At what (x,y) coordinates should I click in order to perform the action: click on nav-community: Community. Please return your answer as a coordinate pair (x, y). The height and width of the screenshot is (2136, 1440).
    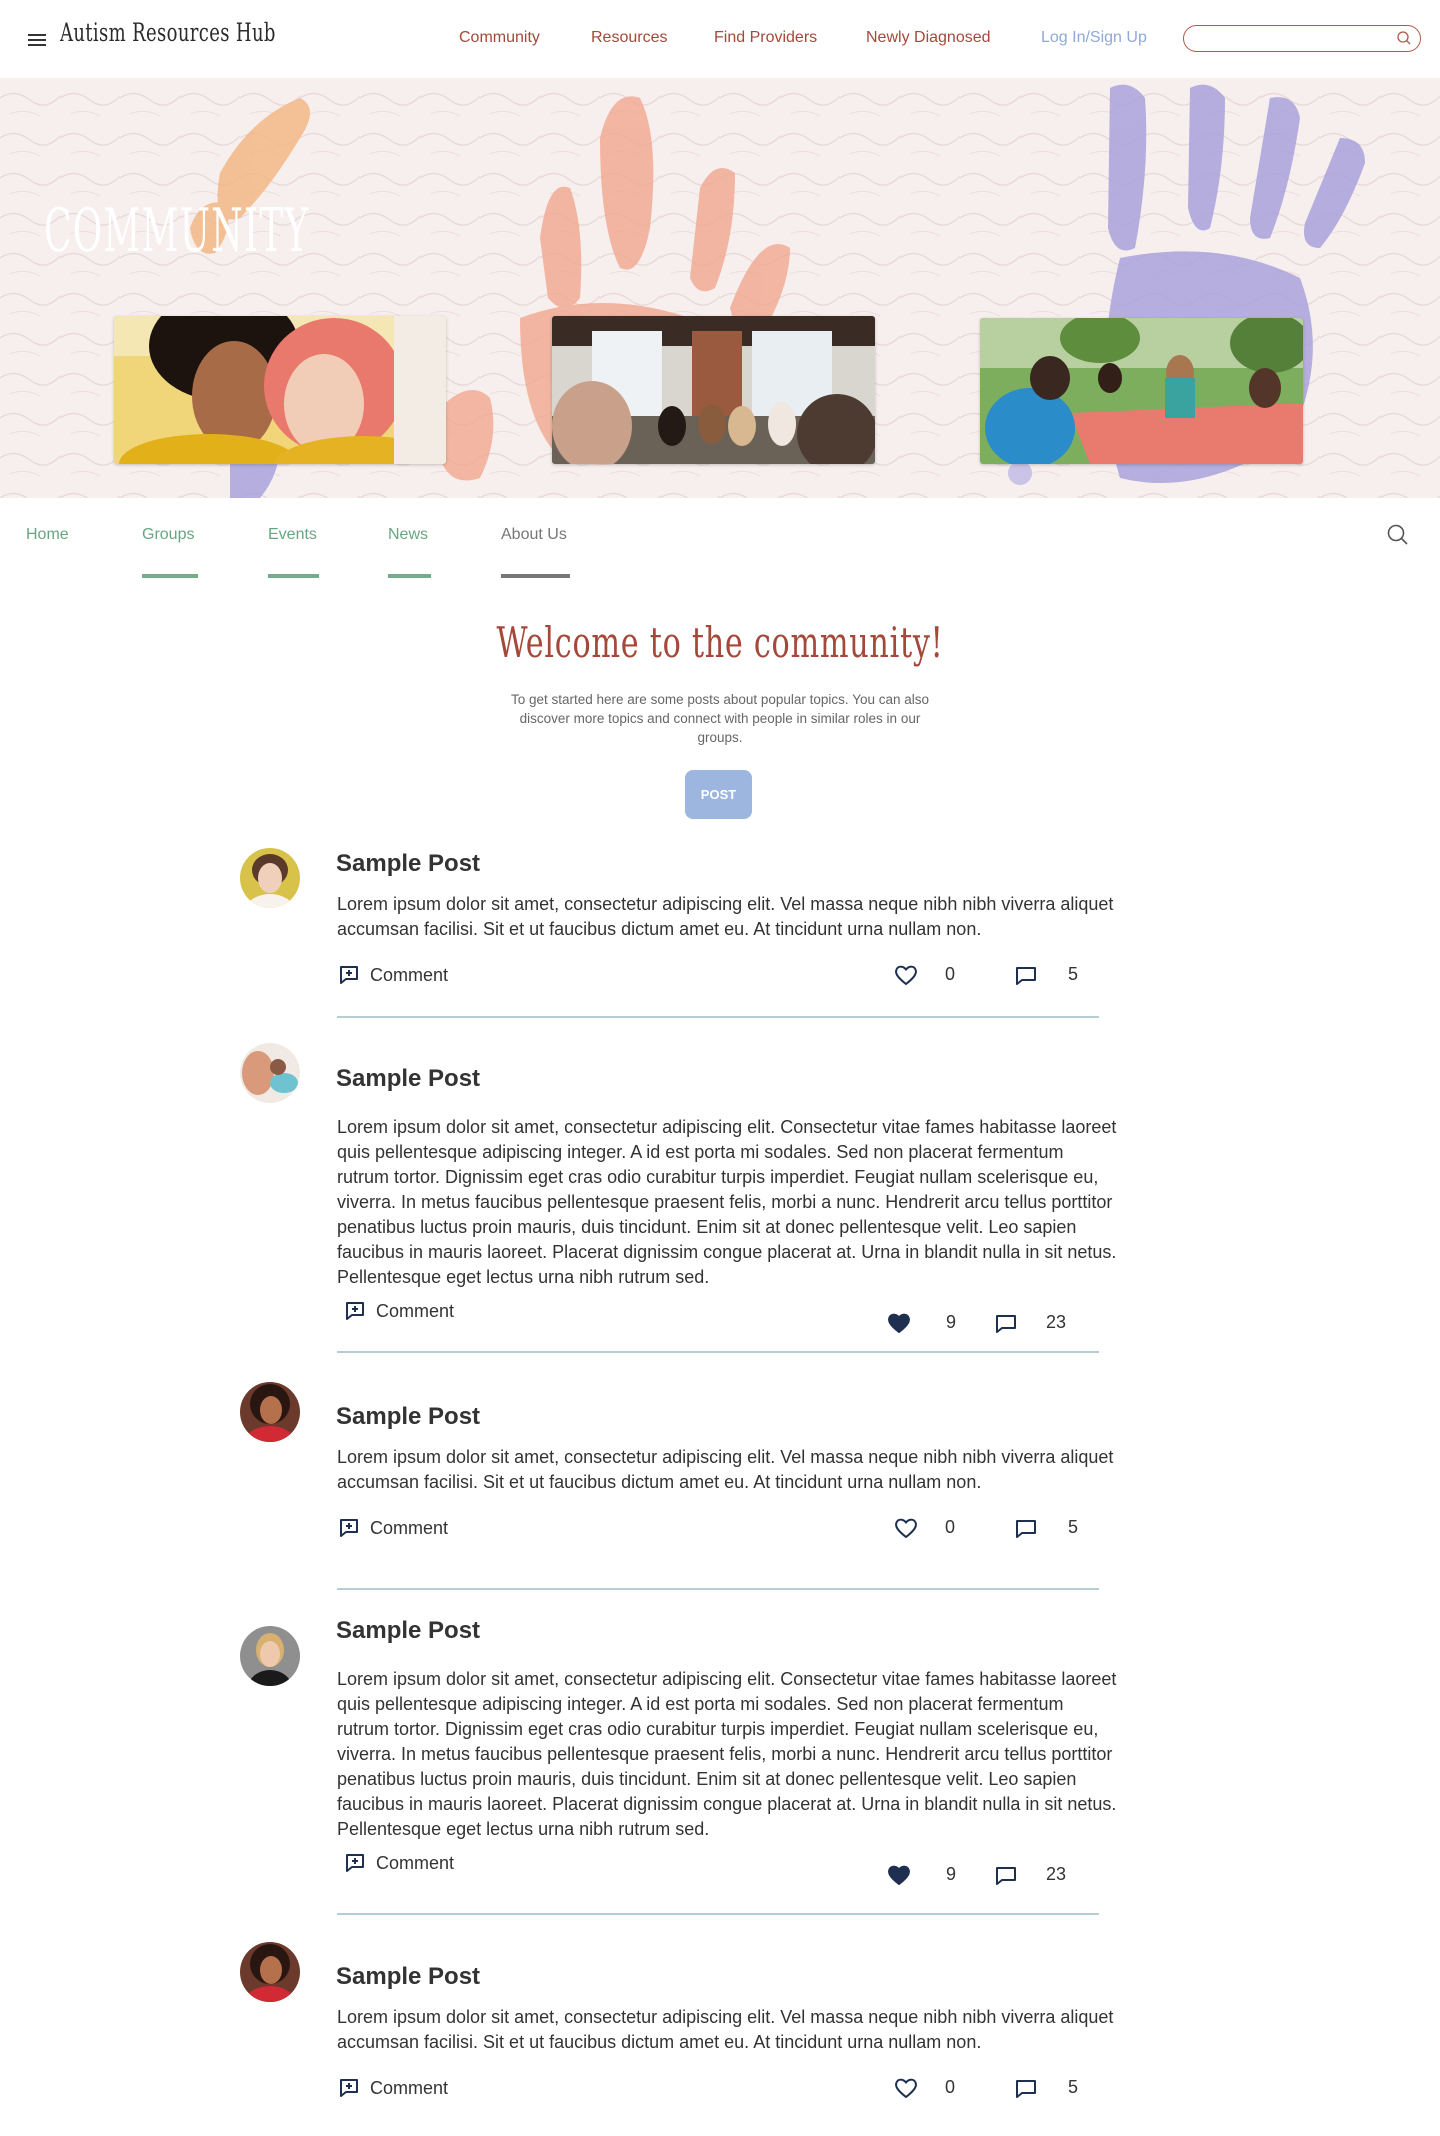
    Looking at the image, I should click on (499, 38).